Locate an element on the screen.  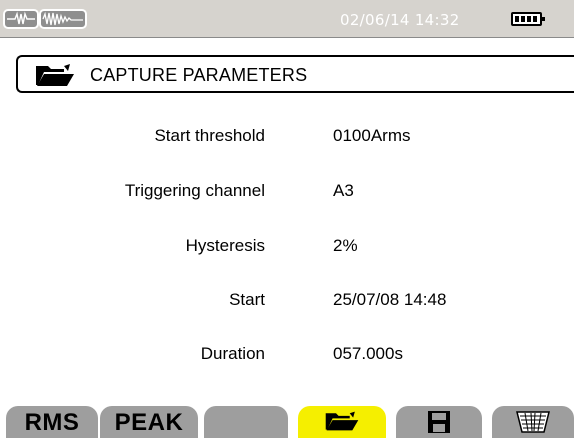
param-row-hysteresis: Hysteresis 2% is located at coordinates (287, 251).